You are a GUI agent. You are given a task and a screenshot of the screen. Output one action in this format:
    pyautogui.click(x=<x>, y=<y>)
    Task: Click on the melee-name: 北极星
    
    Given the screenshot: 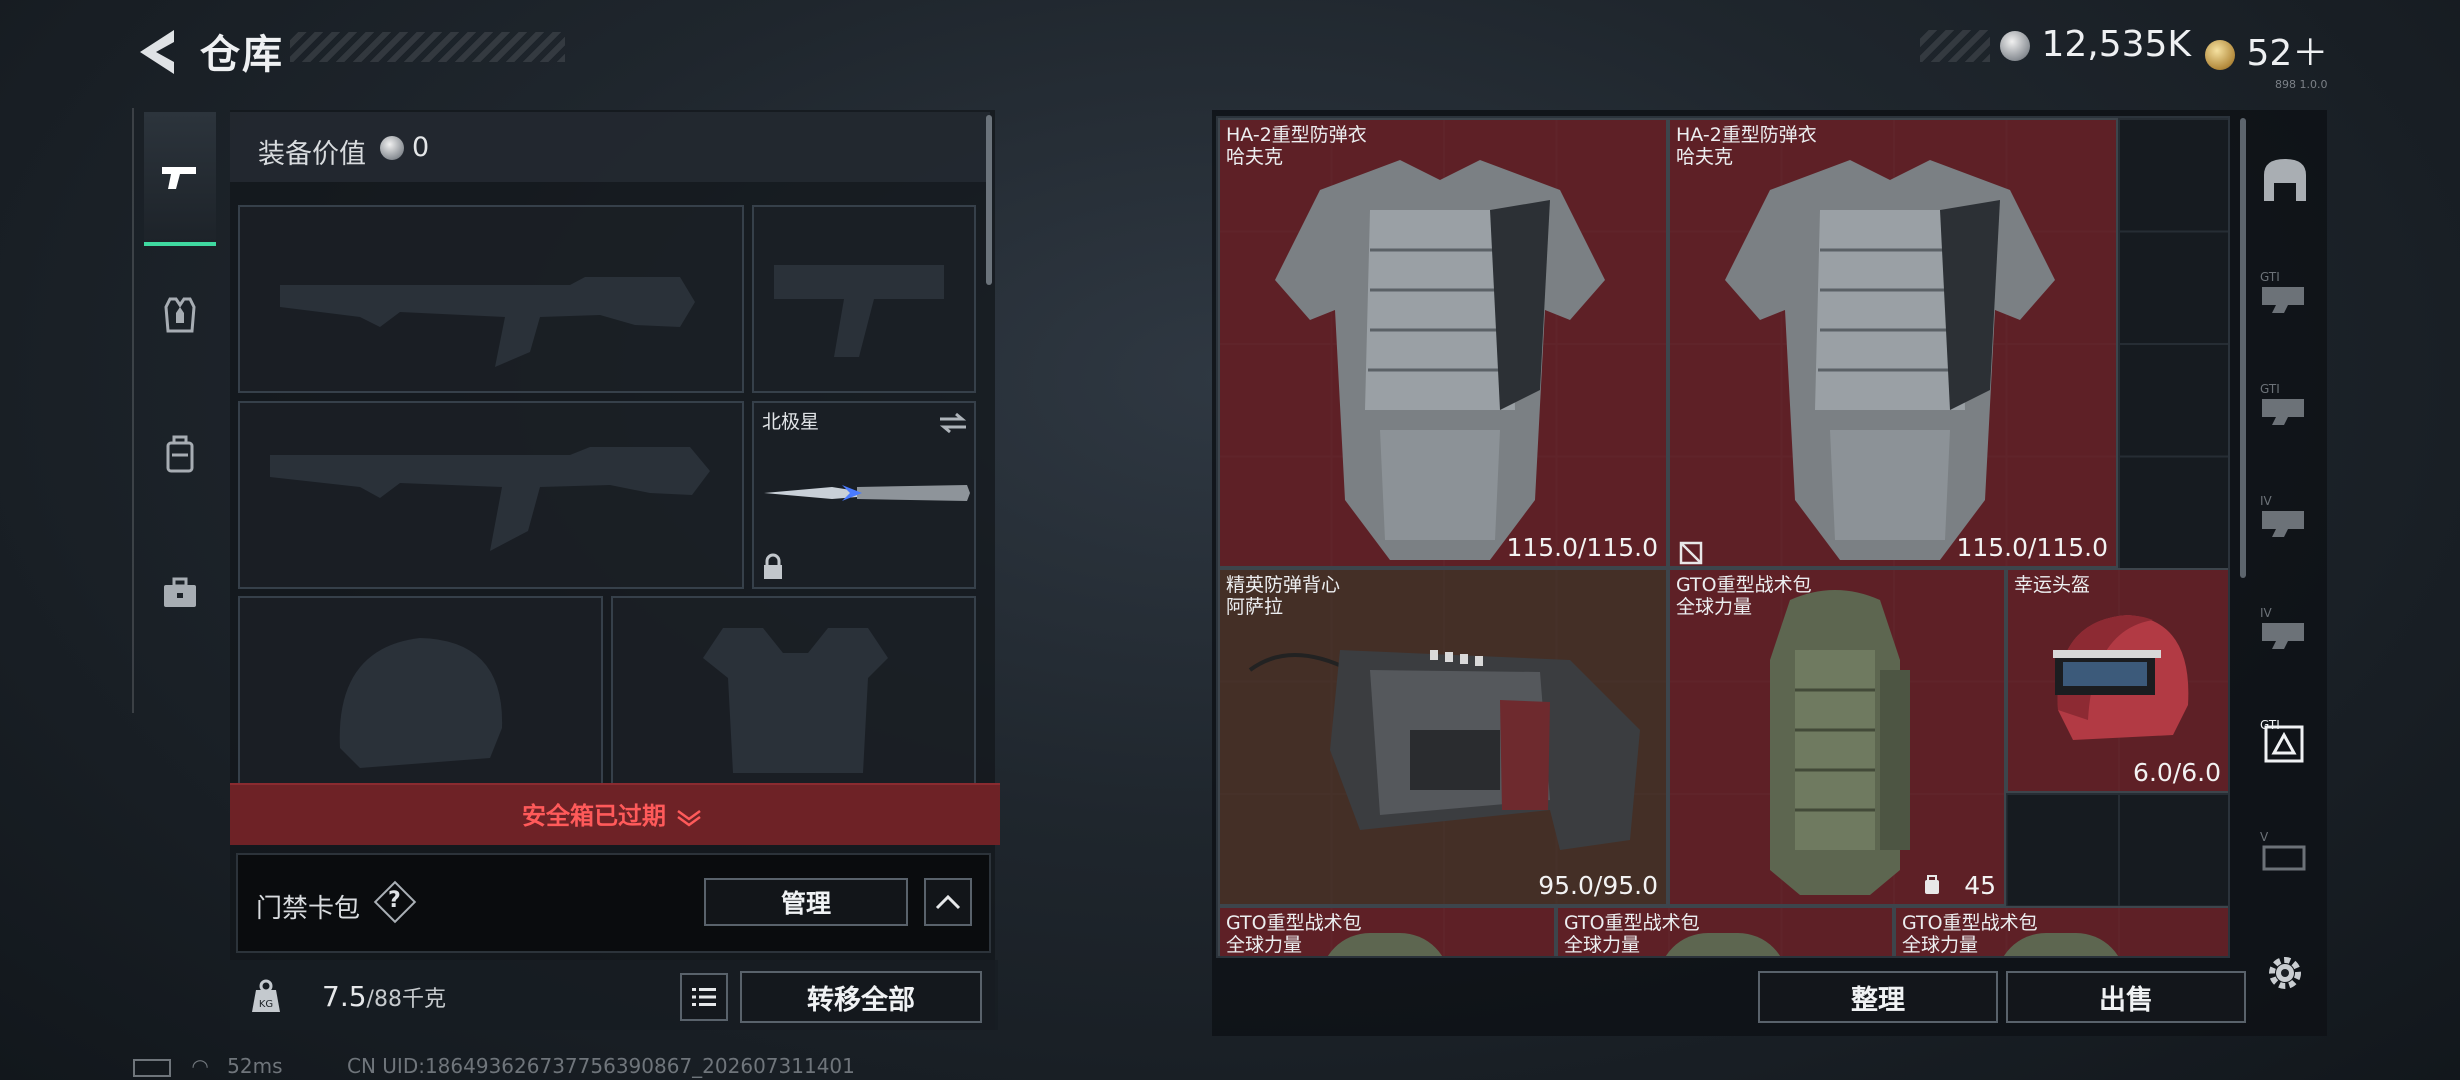 What is the action you would take?
    pyautogui.click(x=791, y=422)
    